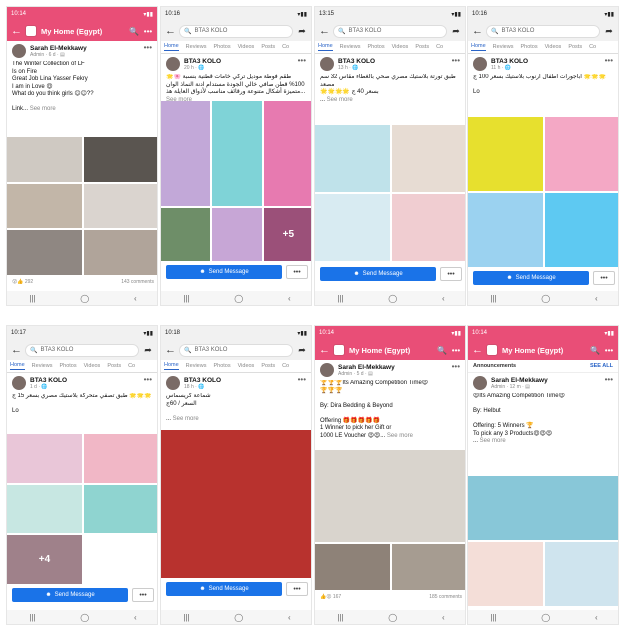 This screenshot has width=619, height=625. What do you see at coordinates (44, 559) in the screenshot?
I see `more-photos-count: +4` at bounding box center [44, 559].